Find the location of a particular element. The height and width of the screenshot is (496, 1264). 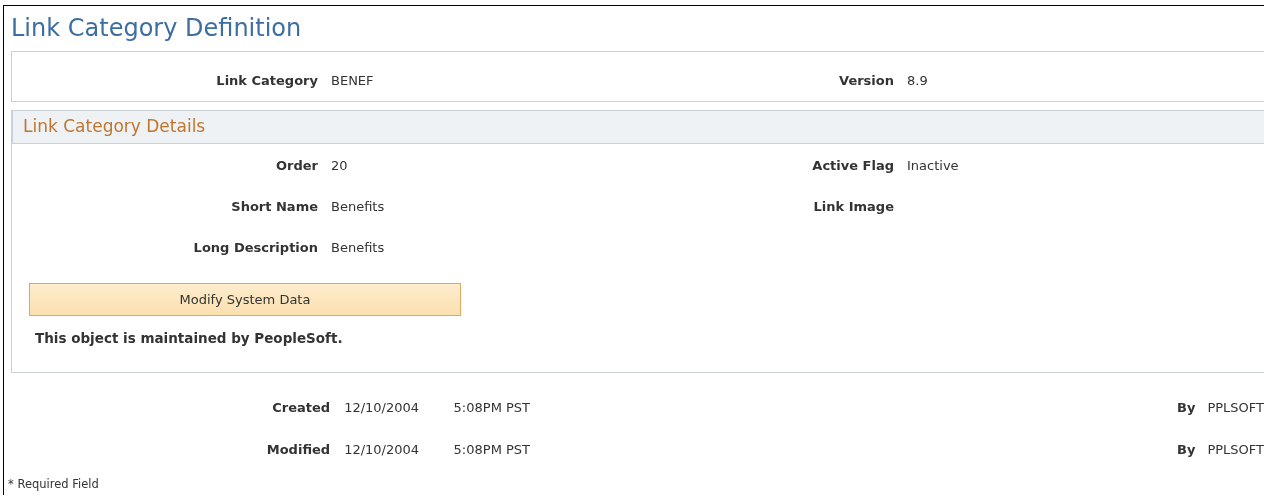

page-title: Link Category Definition is located at coordinates (156, 28).